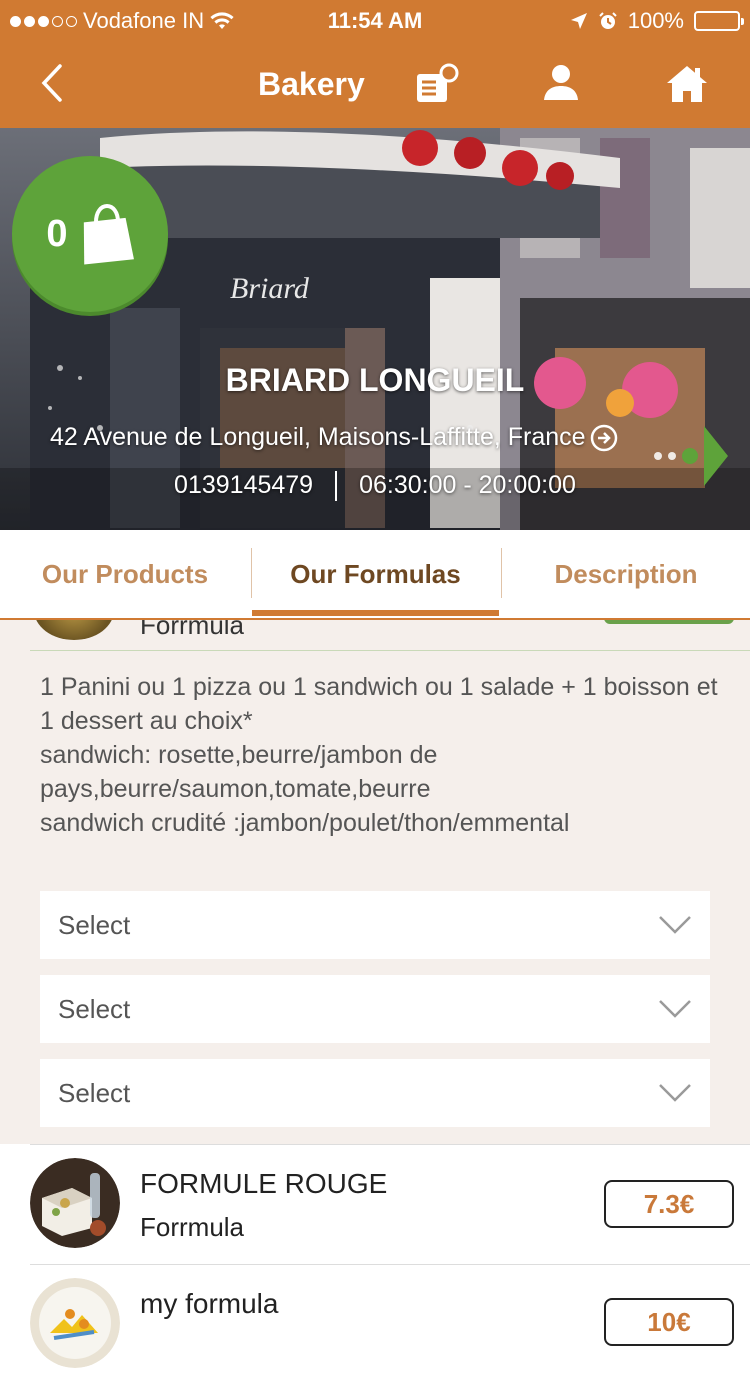 The height and width of the screenshot is (1384, 750). Describe the element at coordinates (690, 456) in the screenshot. I see `carousel-dot-active` at that location.